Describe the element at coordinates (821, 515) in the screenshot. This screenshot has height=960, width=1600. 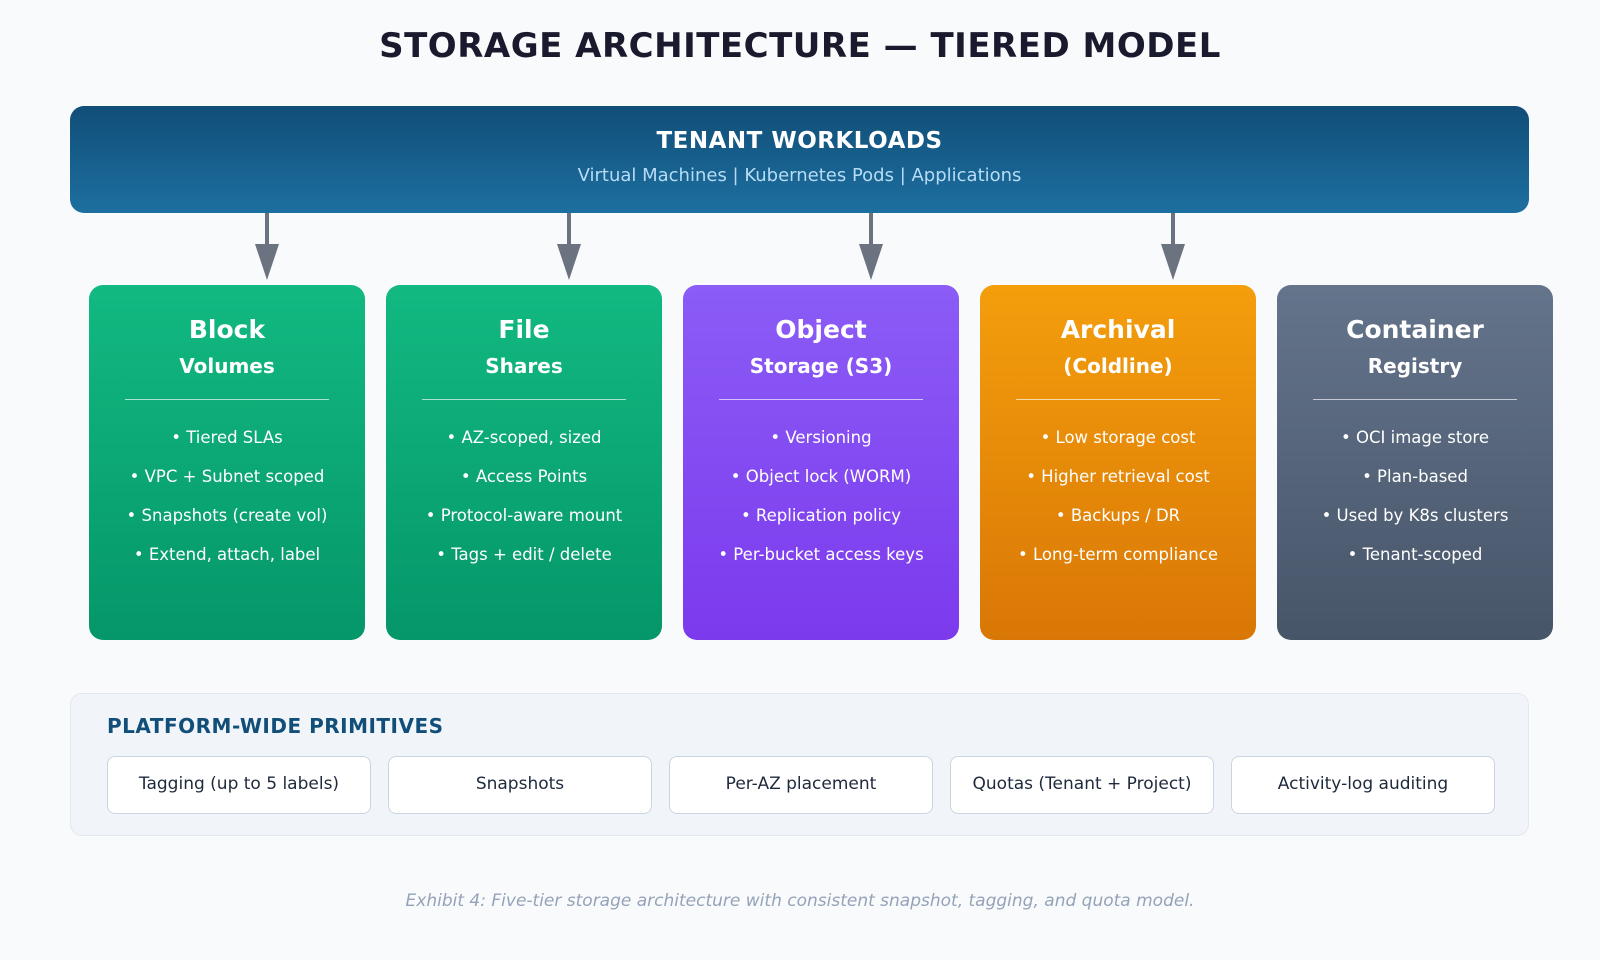
I see `tier-bullet: • Replication policy` at that location.